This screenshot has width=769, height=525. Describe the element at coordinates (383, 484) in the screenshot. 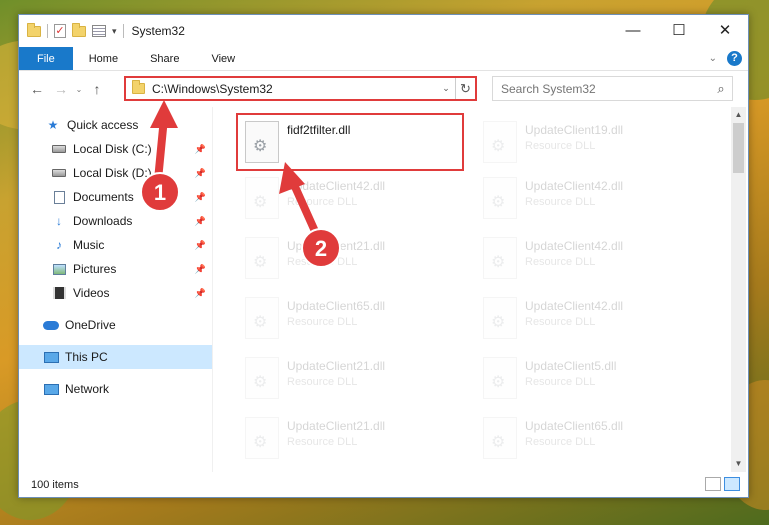

I see `status-bar: 100 items` at that location.